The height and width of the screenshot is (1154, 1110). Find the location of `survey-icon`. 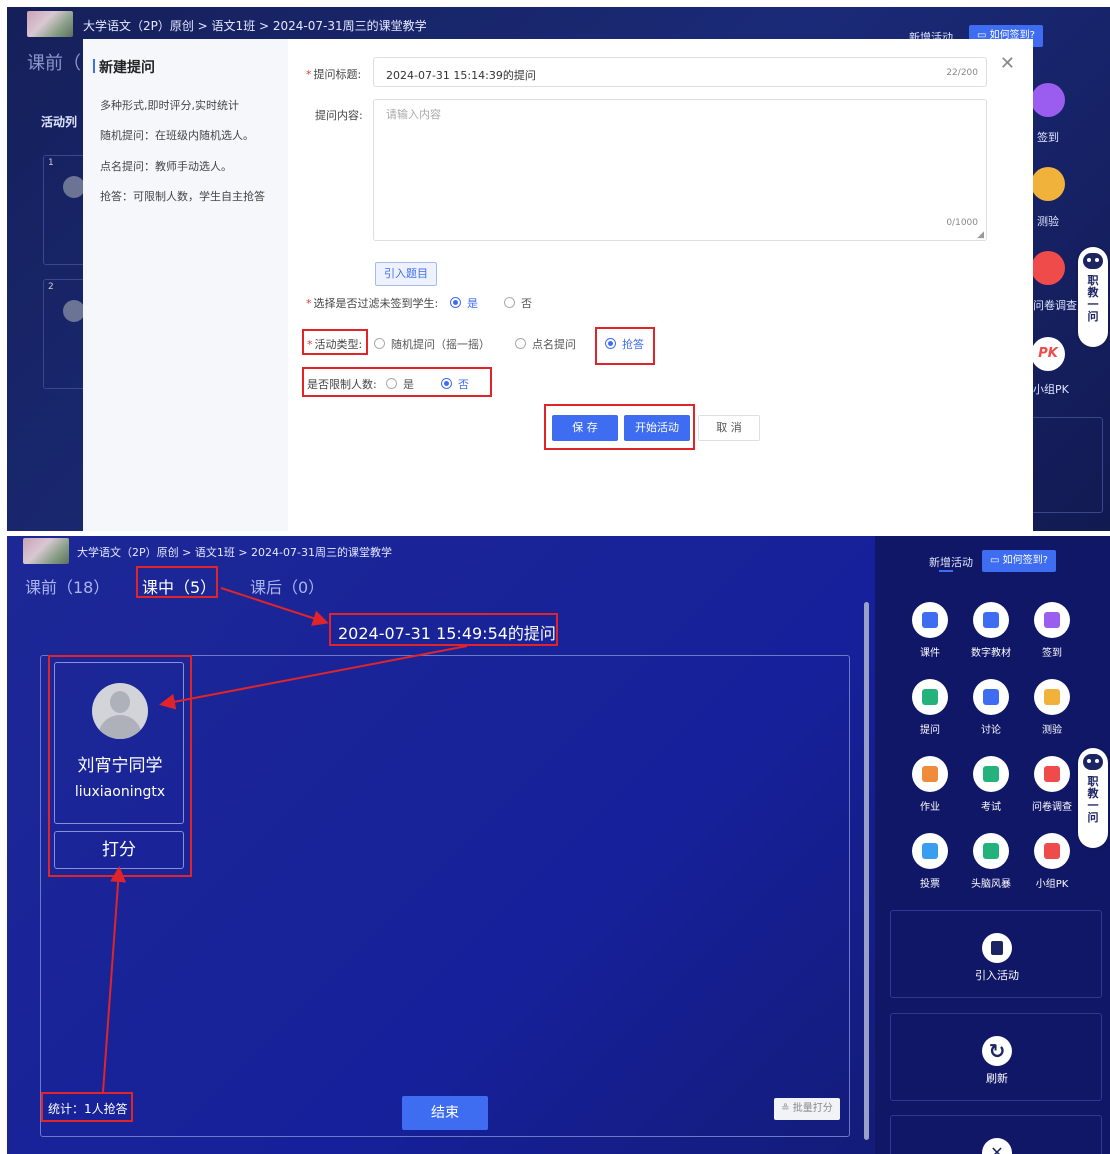

survey-icon is located at coordinates (1048, 268).